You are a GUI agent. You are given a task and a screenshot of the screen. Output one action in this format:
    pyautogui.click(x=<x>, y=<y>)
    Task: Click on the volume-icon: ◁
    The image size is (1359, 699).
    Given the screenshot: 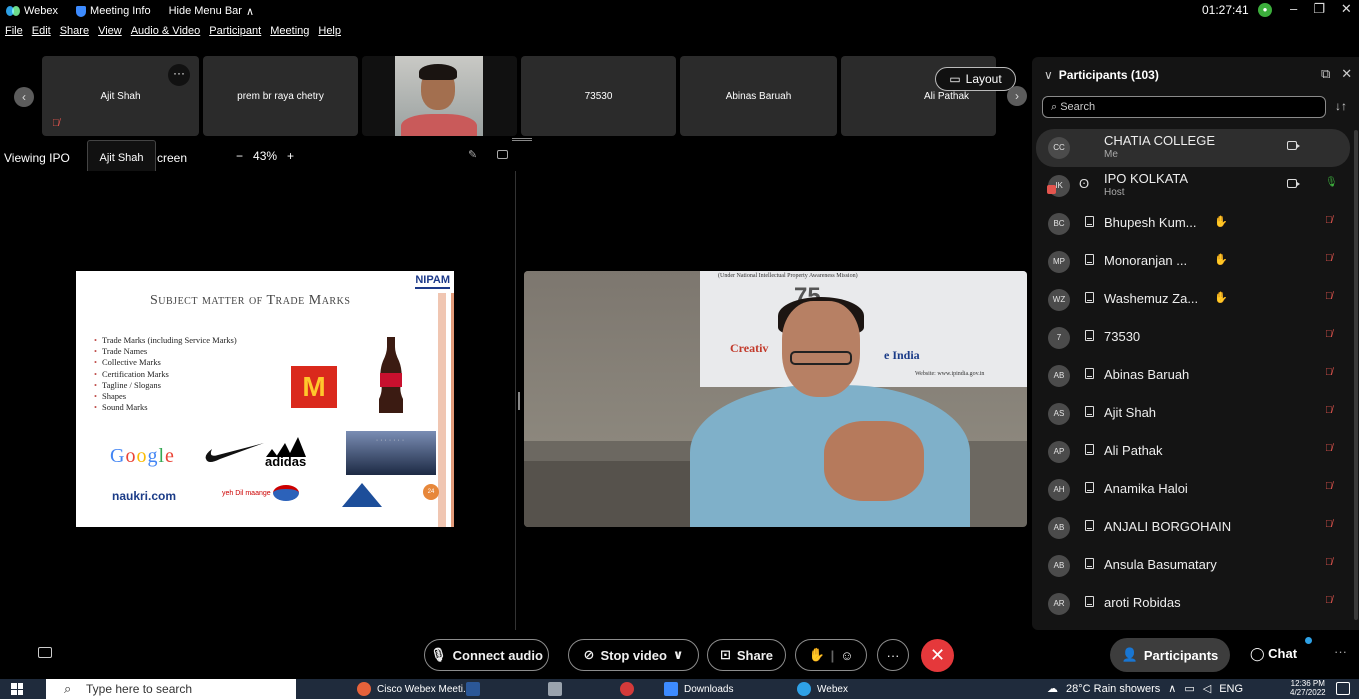 What is the action you would take?
    pyautogui.click(x=1207, y=688)
    